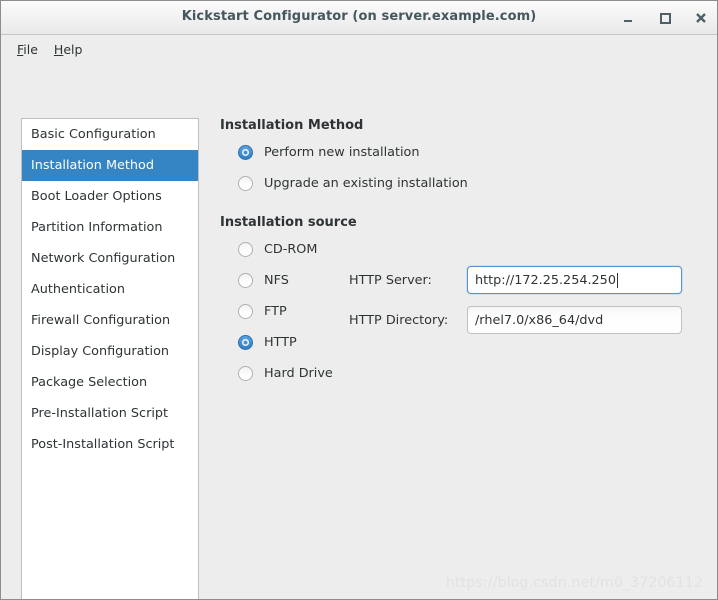  Describe the element at coordinates (110, 320) in the screenshot. I see `sidebar-item-firewall-configuration: Firewall Configuration` at that location.